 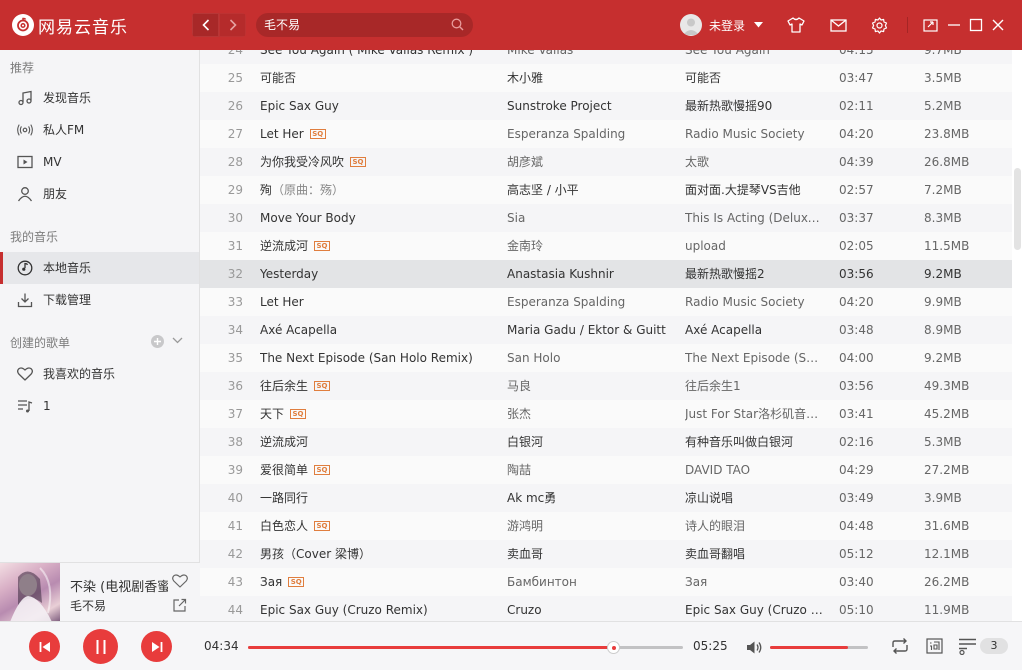 What do you see at coordinates (457, 26) in the screenshot?
I see `search-icon` at bounding box center [457, 26].